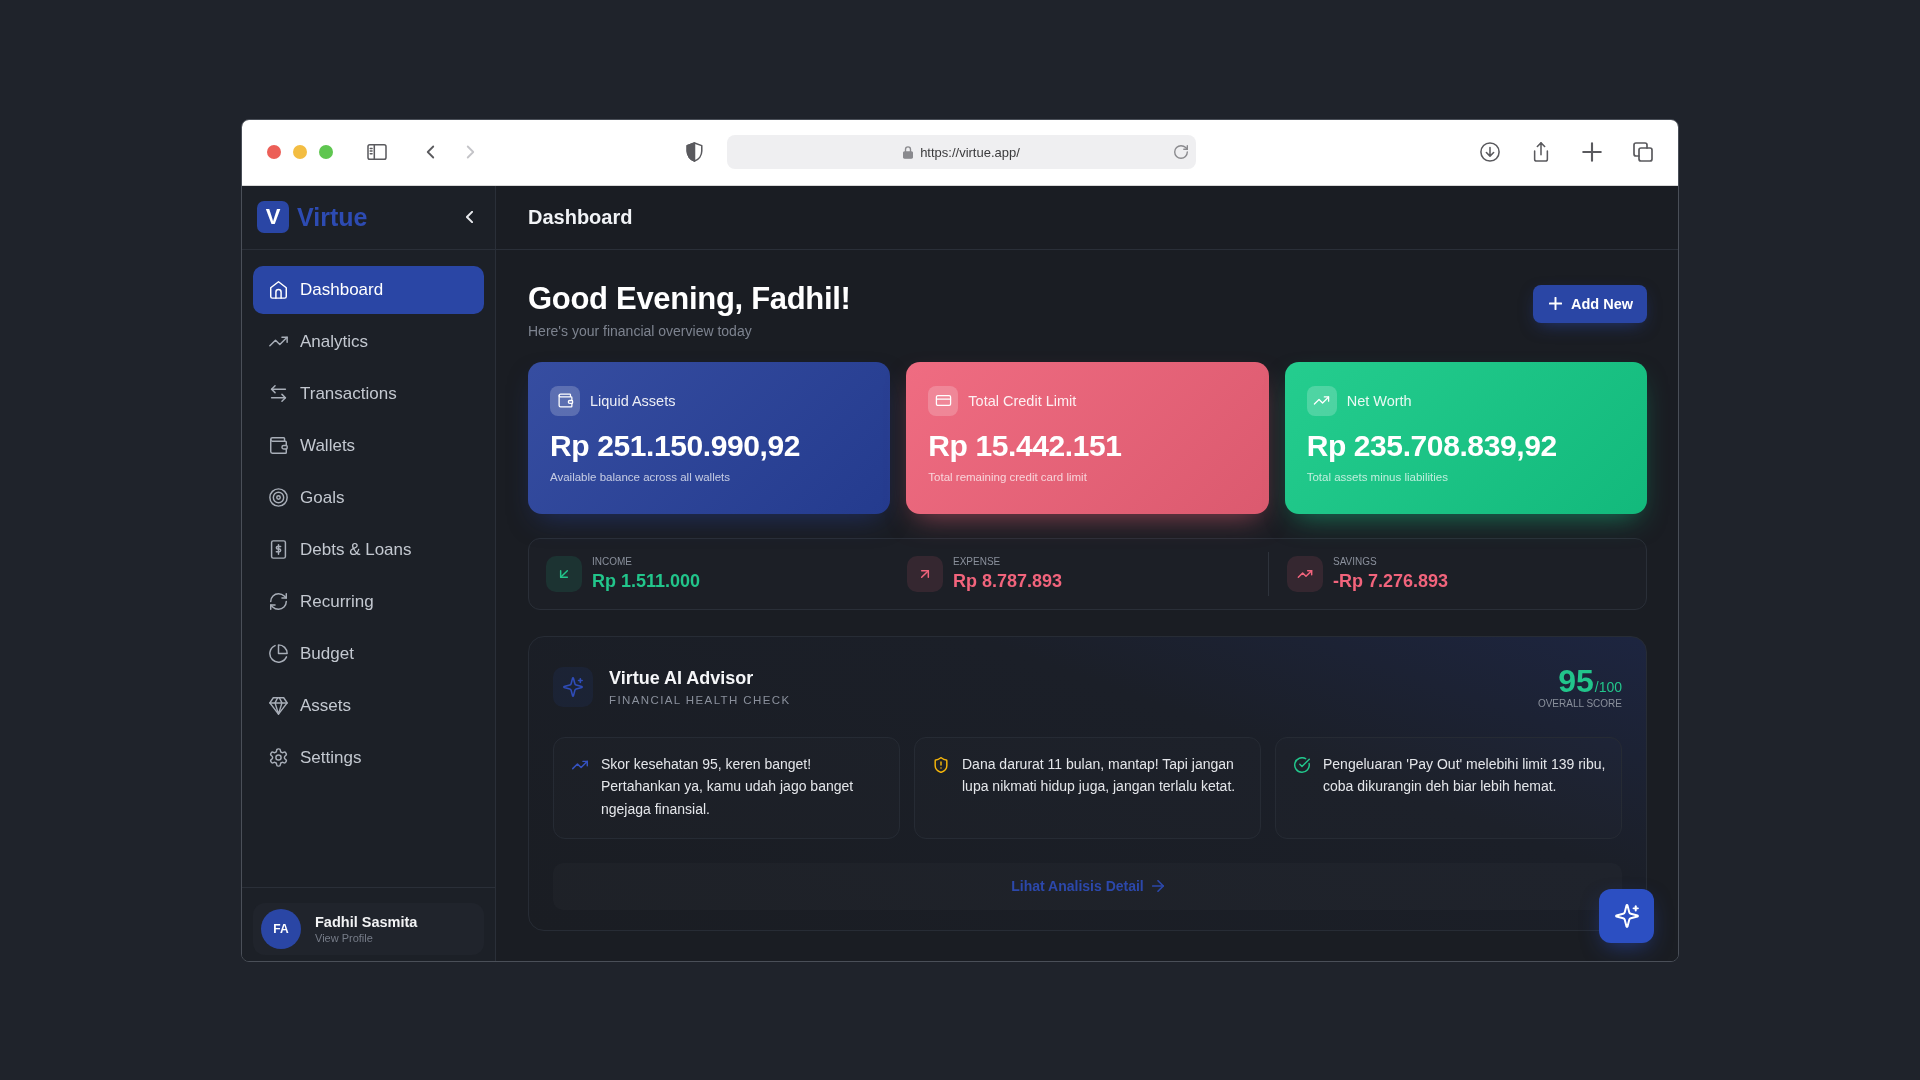 The height and width of the screenshot is (1080, 1920). What do you see at coordinates (1025, 445) in the screenshot?
I see `card-amount: Rp 15.442.151` at bounding box center [1025, 445].